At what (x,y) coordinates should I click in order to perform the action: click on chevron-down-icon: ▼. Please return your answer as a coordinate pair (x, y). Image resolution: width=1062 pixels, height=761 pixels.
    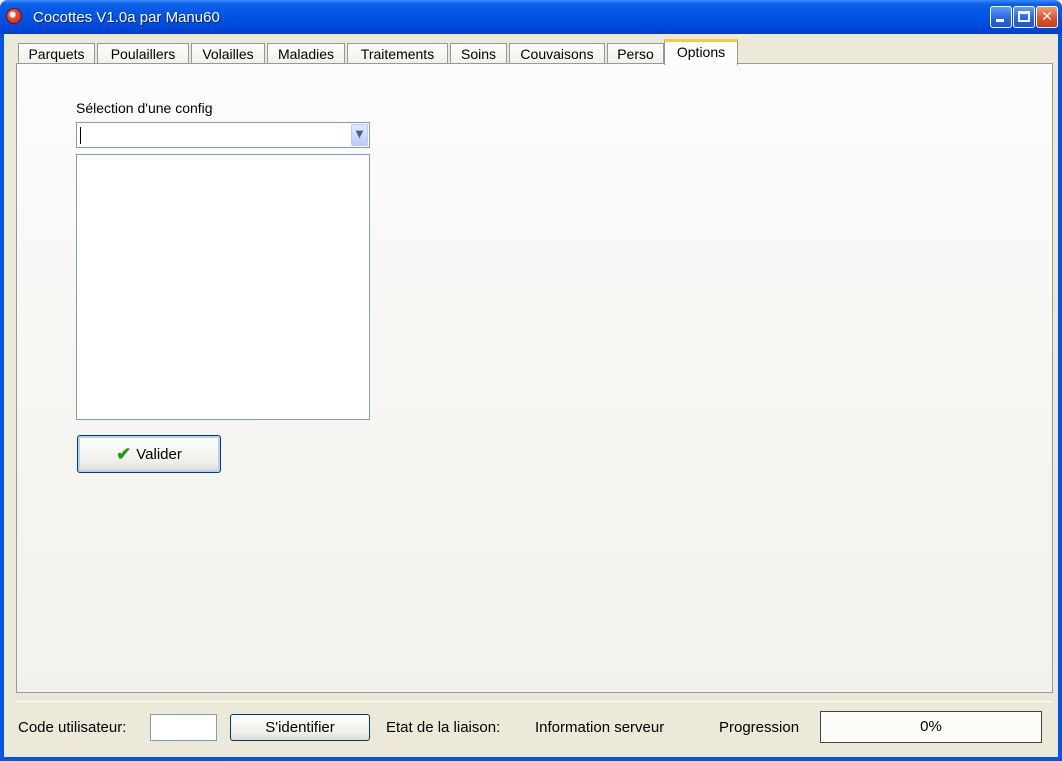
    Looking at the image, I should click on (359, 135).